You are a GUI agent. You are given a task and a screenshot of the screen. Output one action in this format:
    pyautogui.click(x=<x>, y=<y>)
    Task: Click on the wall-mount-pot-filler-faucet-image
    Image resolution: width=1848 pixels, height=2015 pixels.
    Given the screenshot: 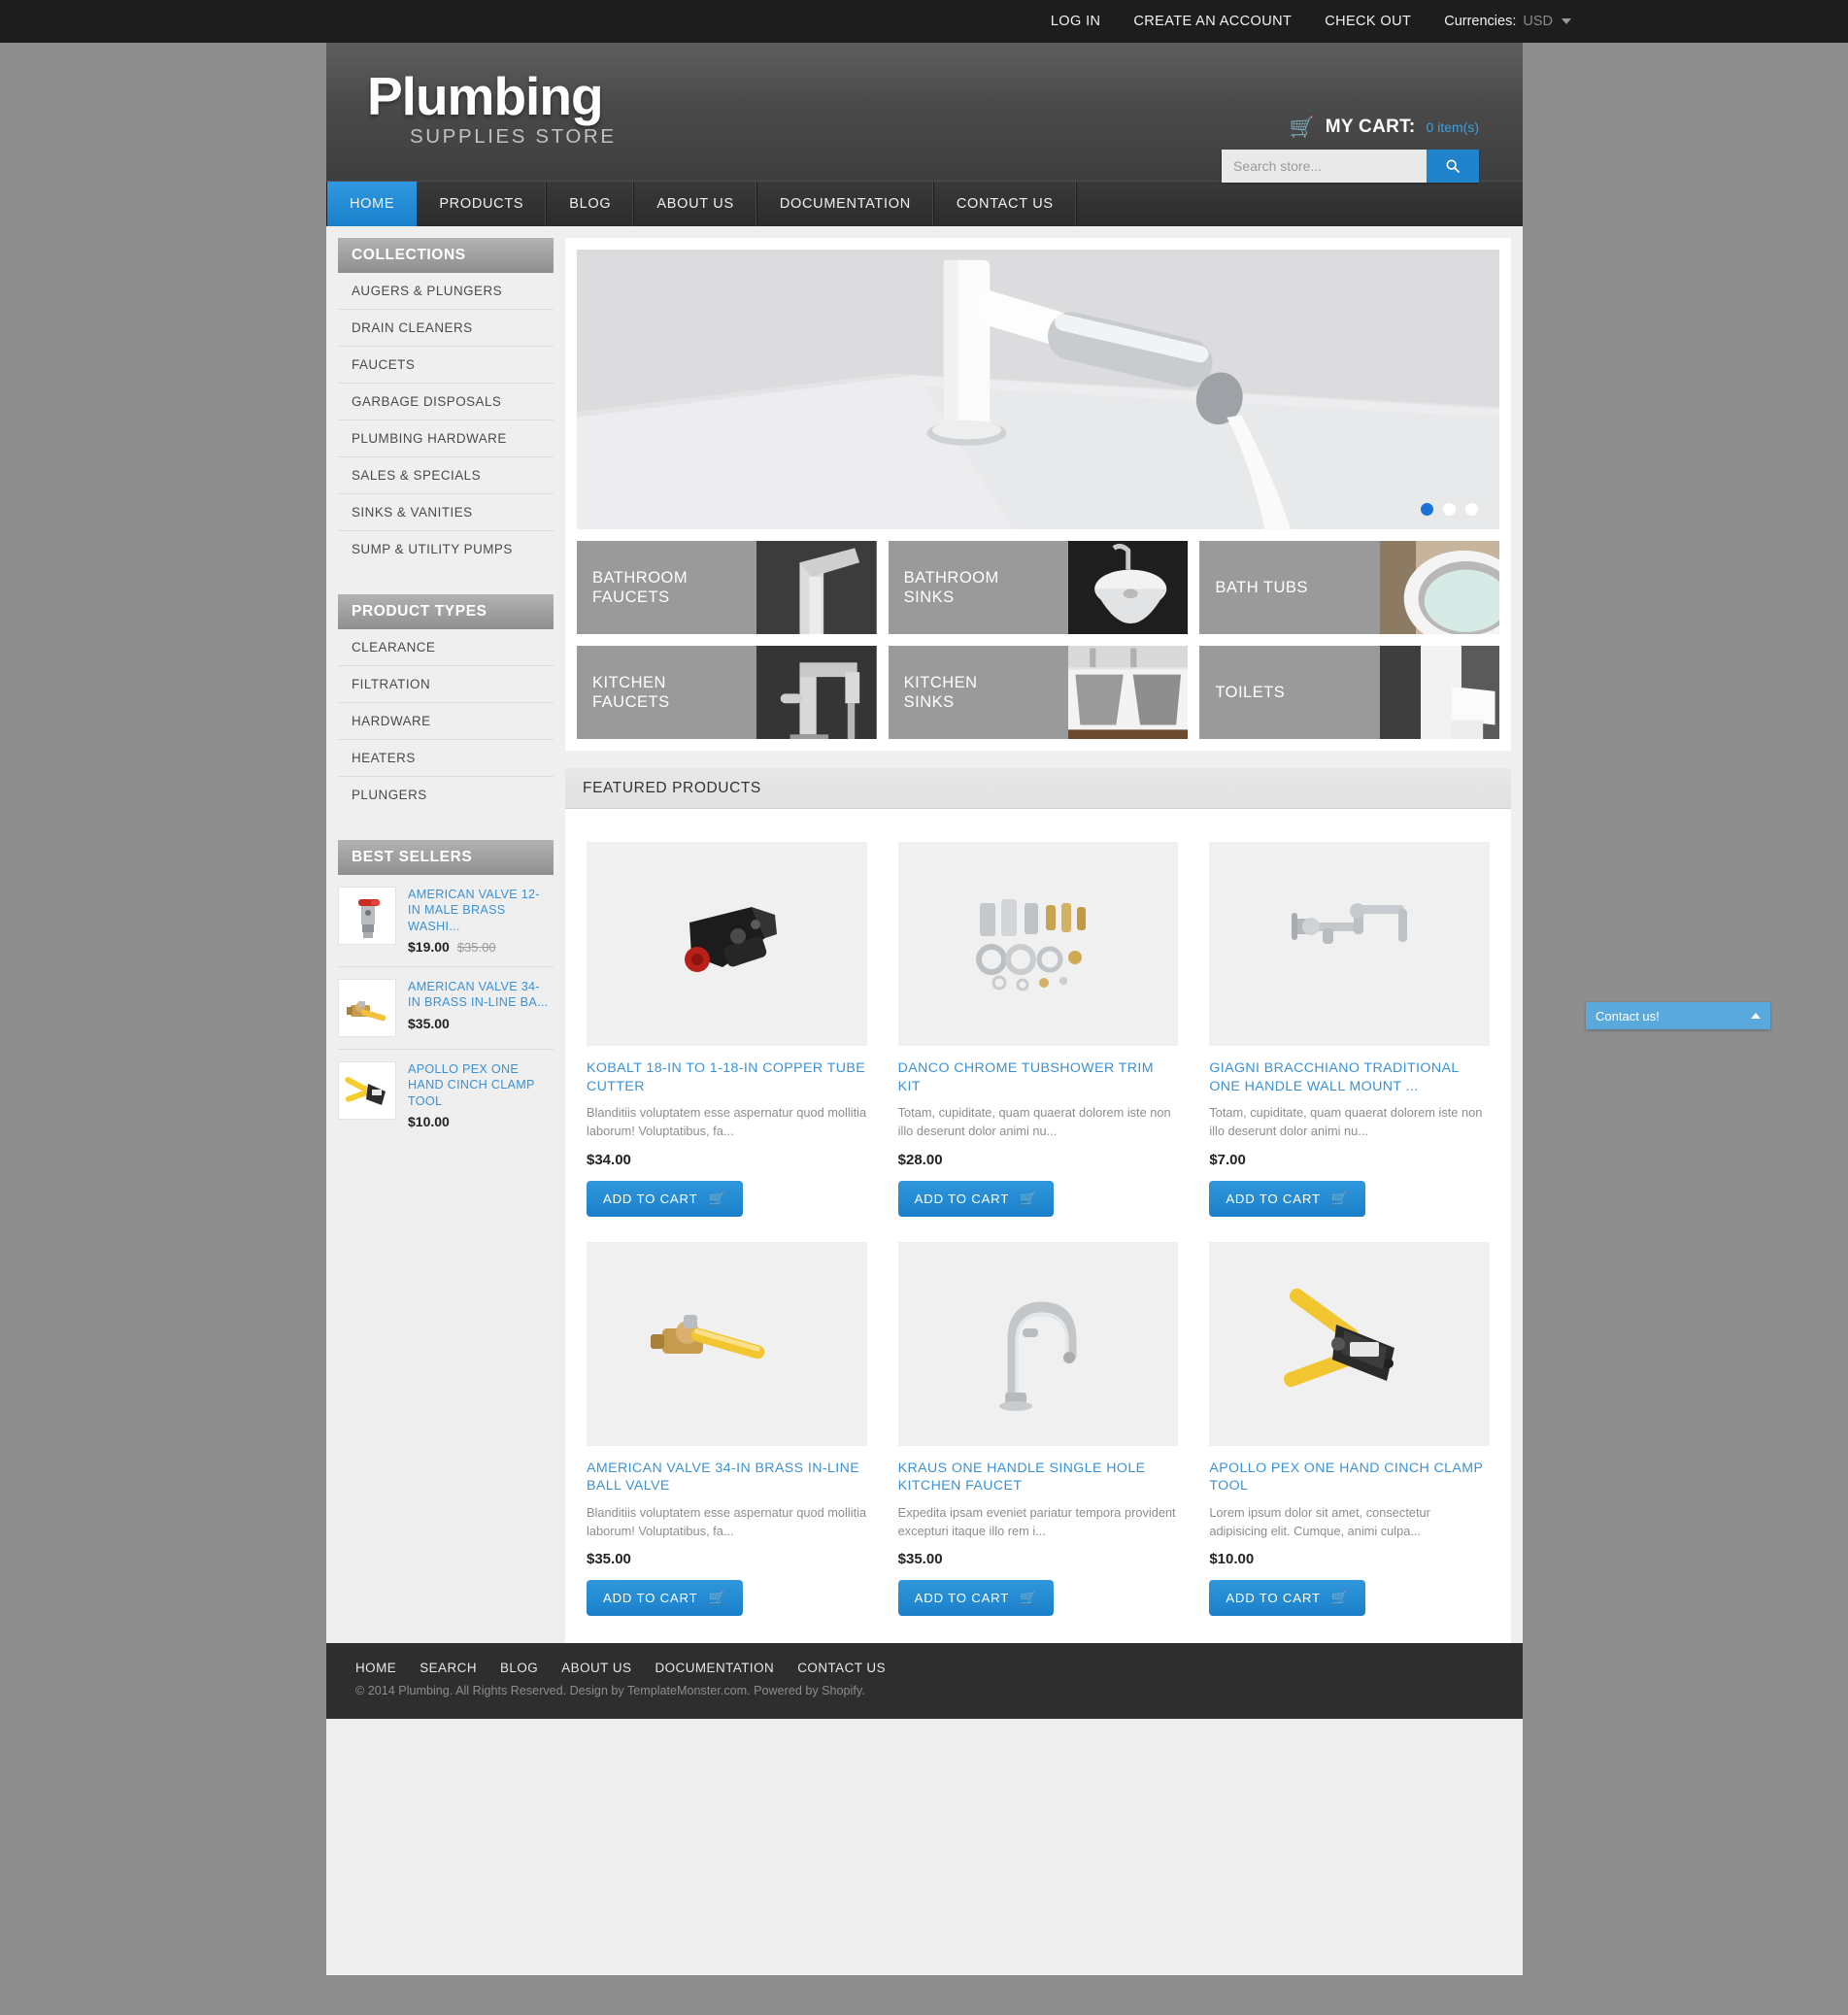 What is the action you would take?
    pyautogui.click(x=1349, y=924)
    